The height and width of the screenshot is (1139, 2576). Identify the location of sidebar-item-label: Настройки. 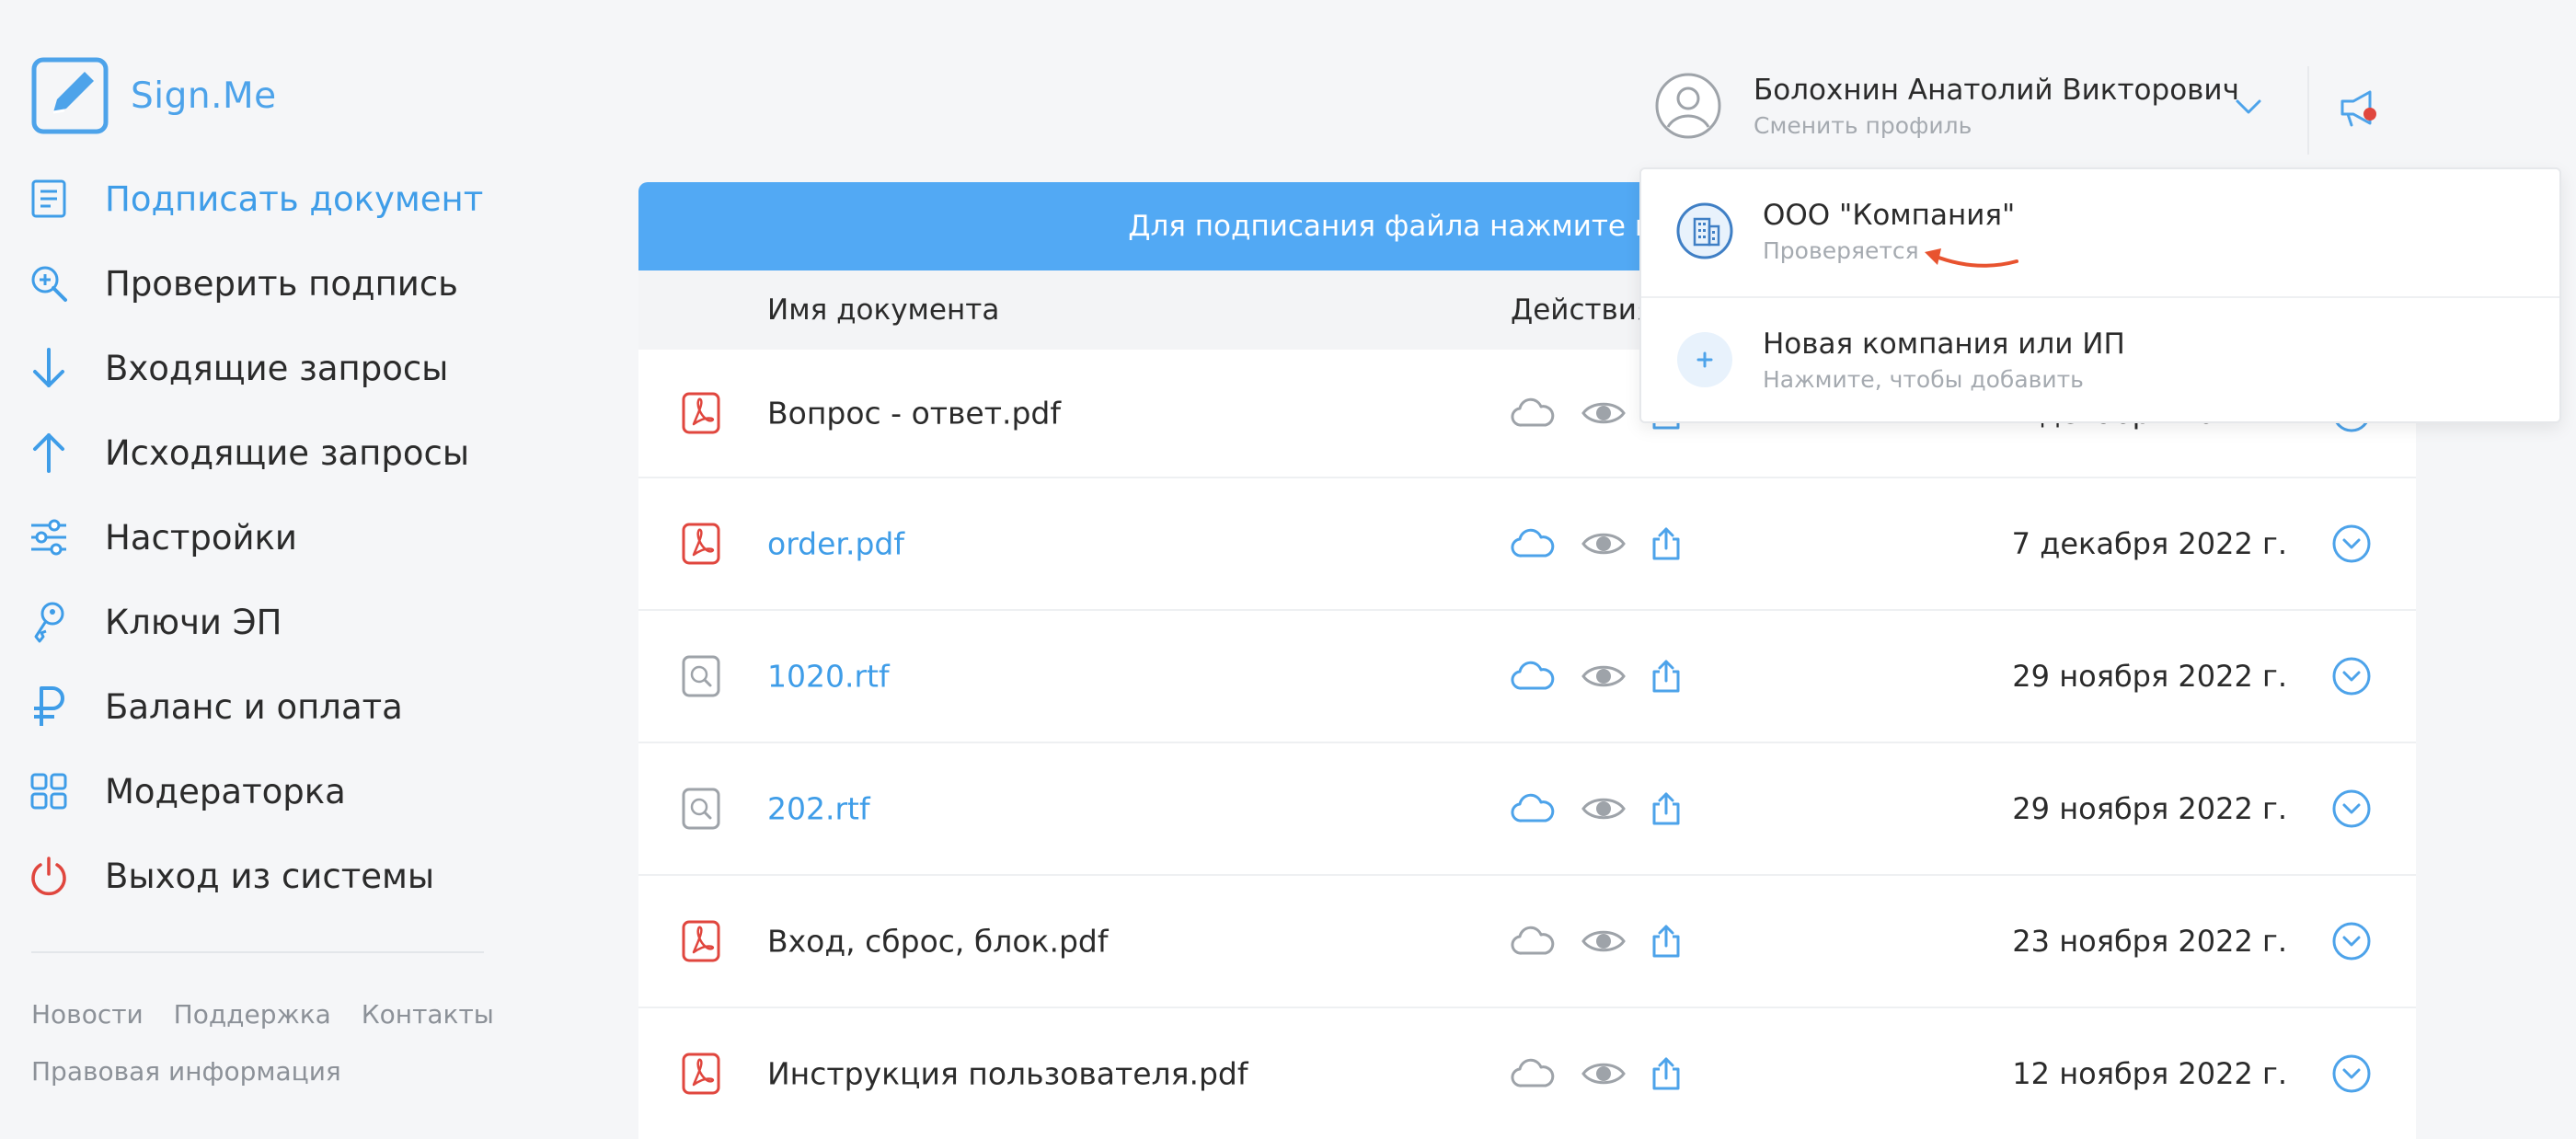
(201, 537).